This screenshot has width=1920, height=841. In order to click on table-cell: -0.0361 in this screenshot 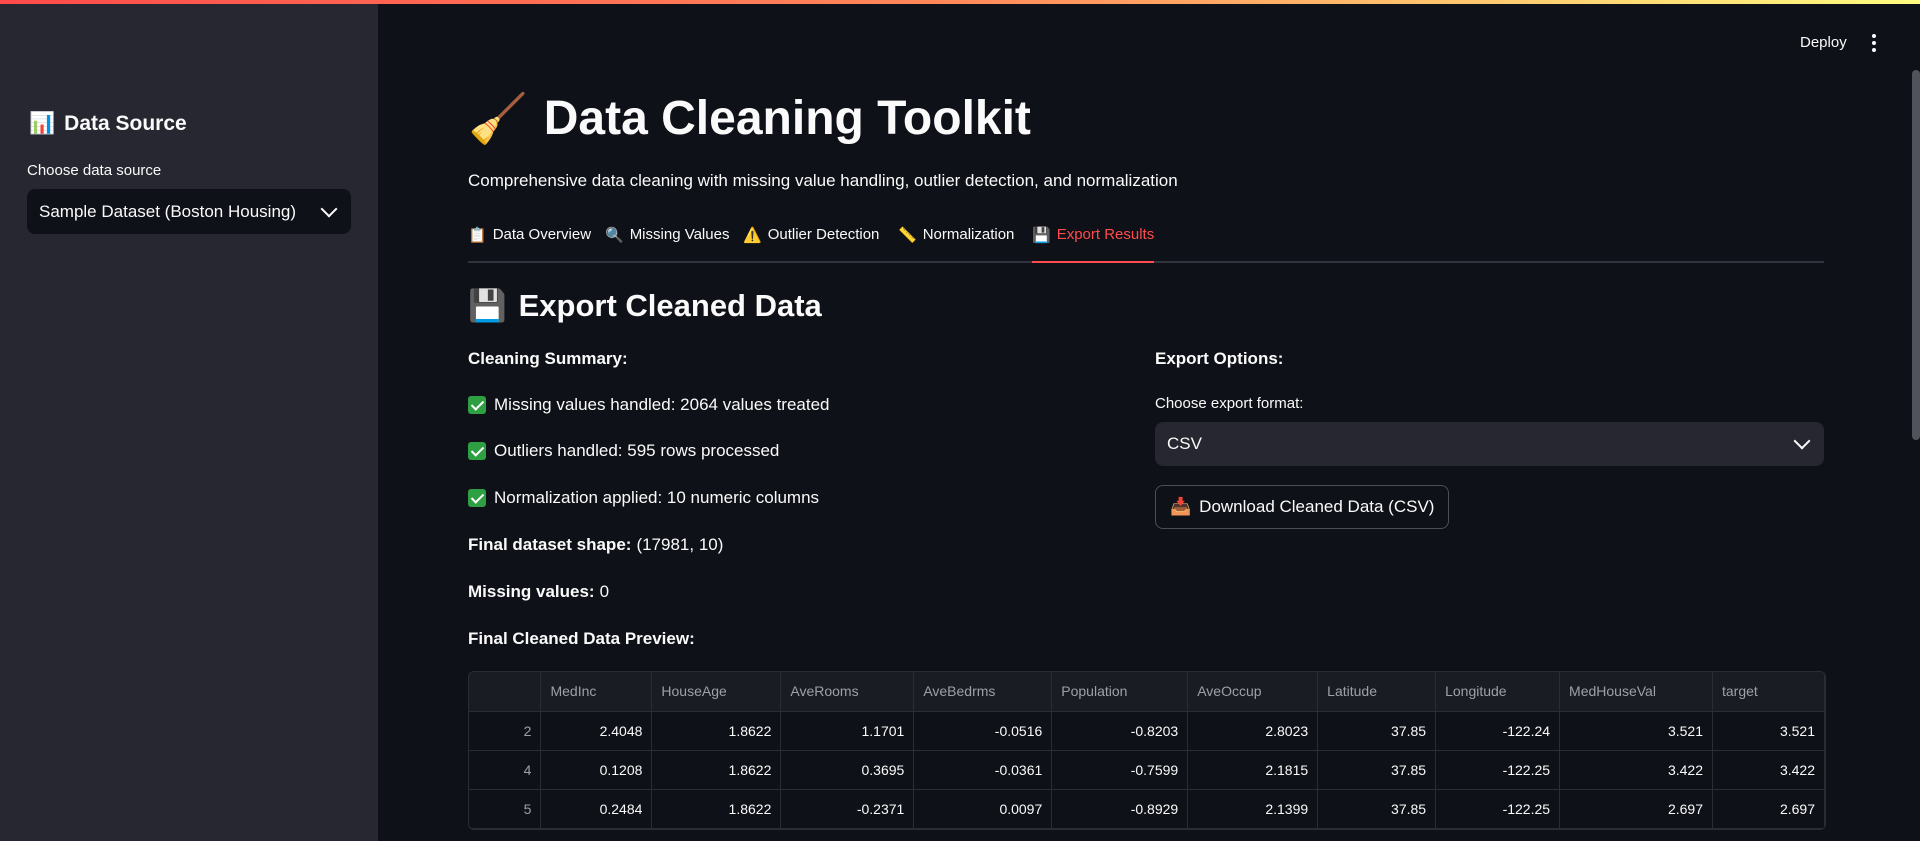, I will do `click(983, 770)`.